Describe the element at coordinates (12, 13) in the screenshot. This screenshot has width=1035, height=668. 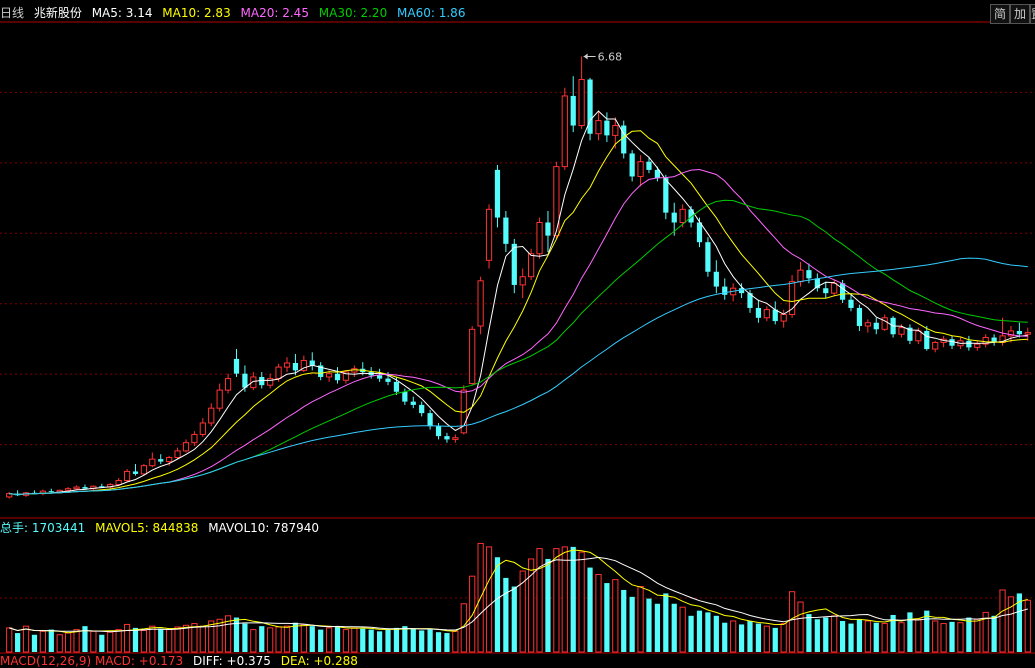
I see `period-label: 日线` at that location.